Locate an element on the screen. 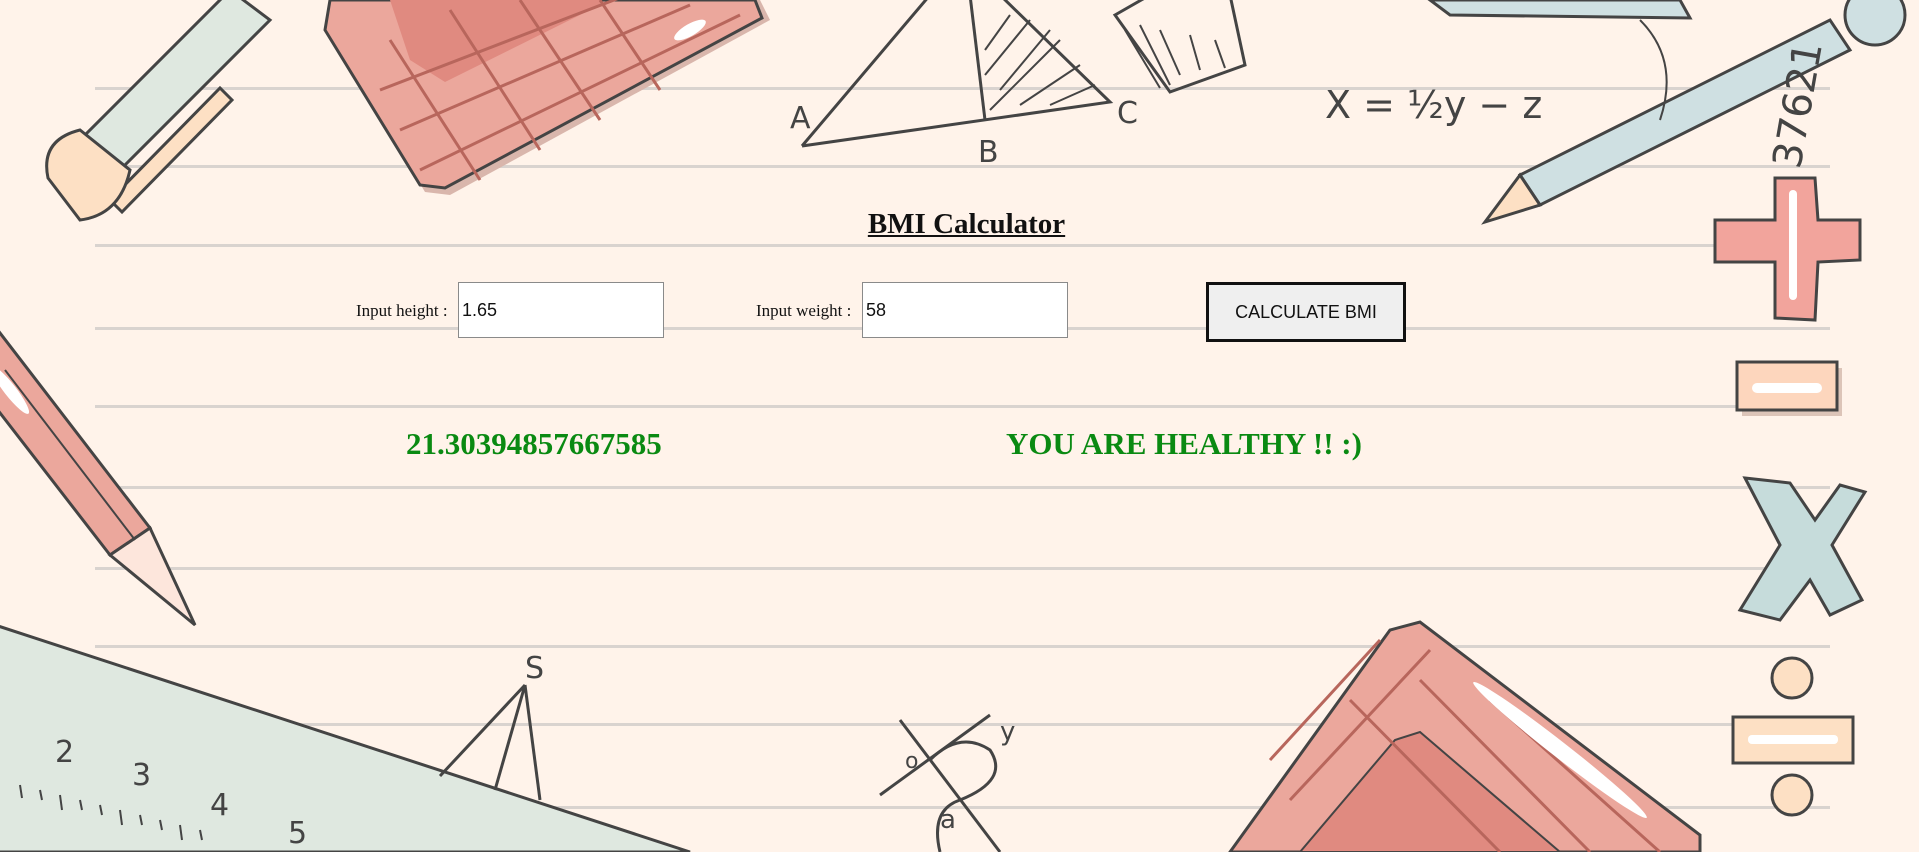 This screenshot has height=852, width=1919. ruler-number: 4 is located at coordinates (219, 805).